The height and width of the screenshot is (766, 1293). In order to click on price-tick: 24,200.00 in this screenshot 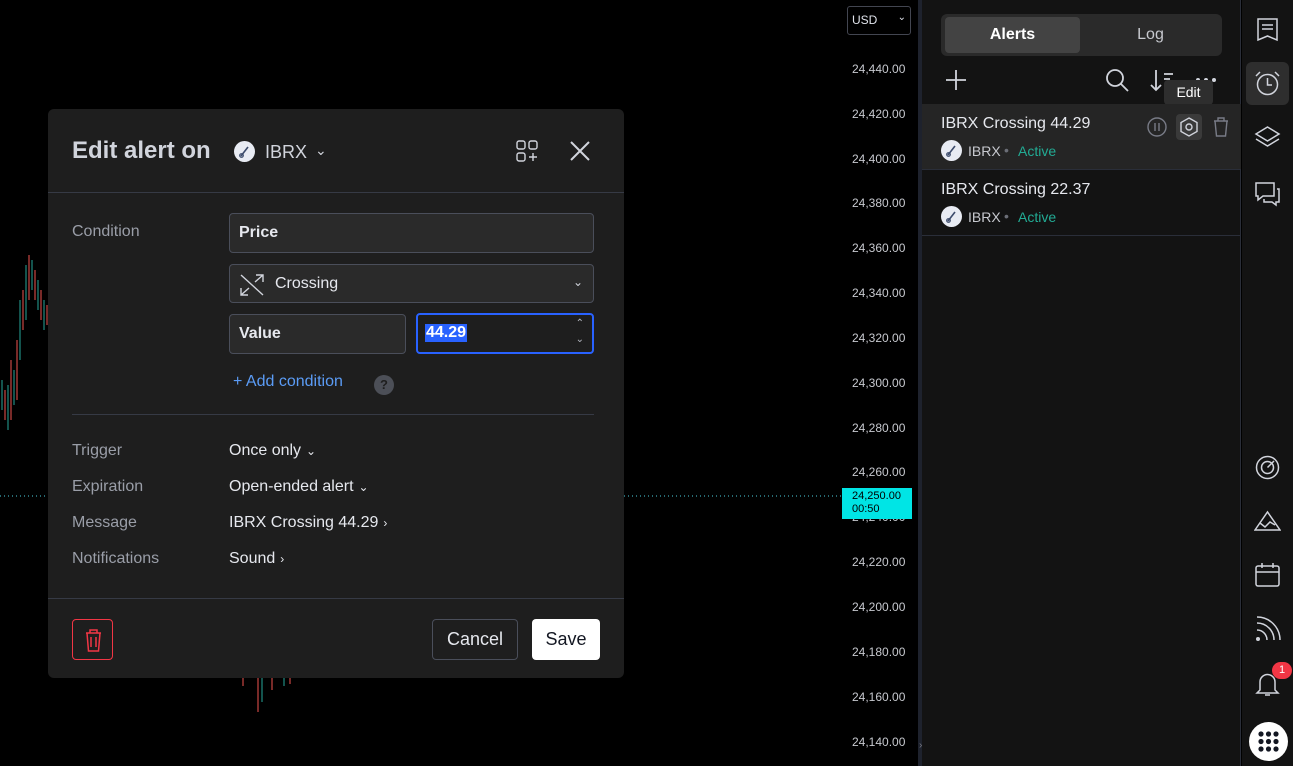, I will do `click(879, 607)`.